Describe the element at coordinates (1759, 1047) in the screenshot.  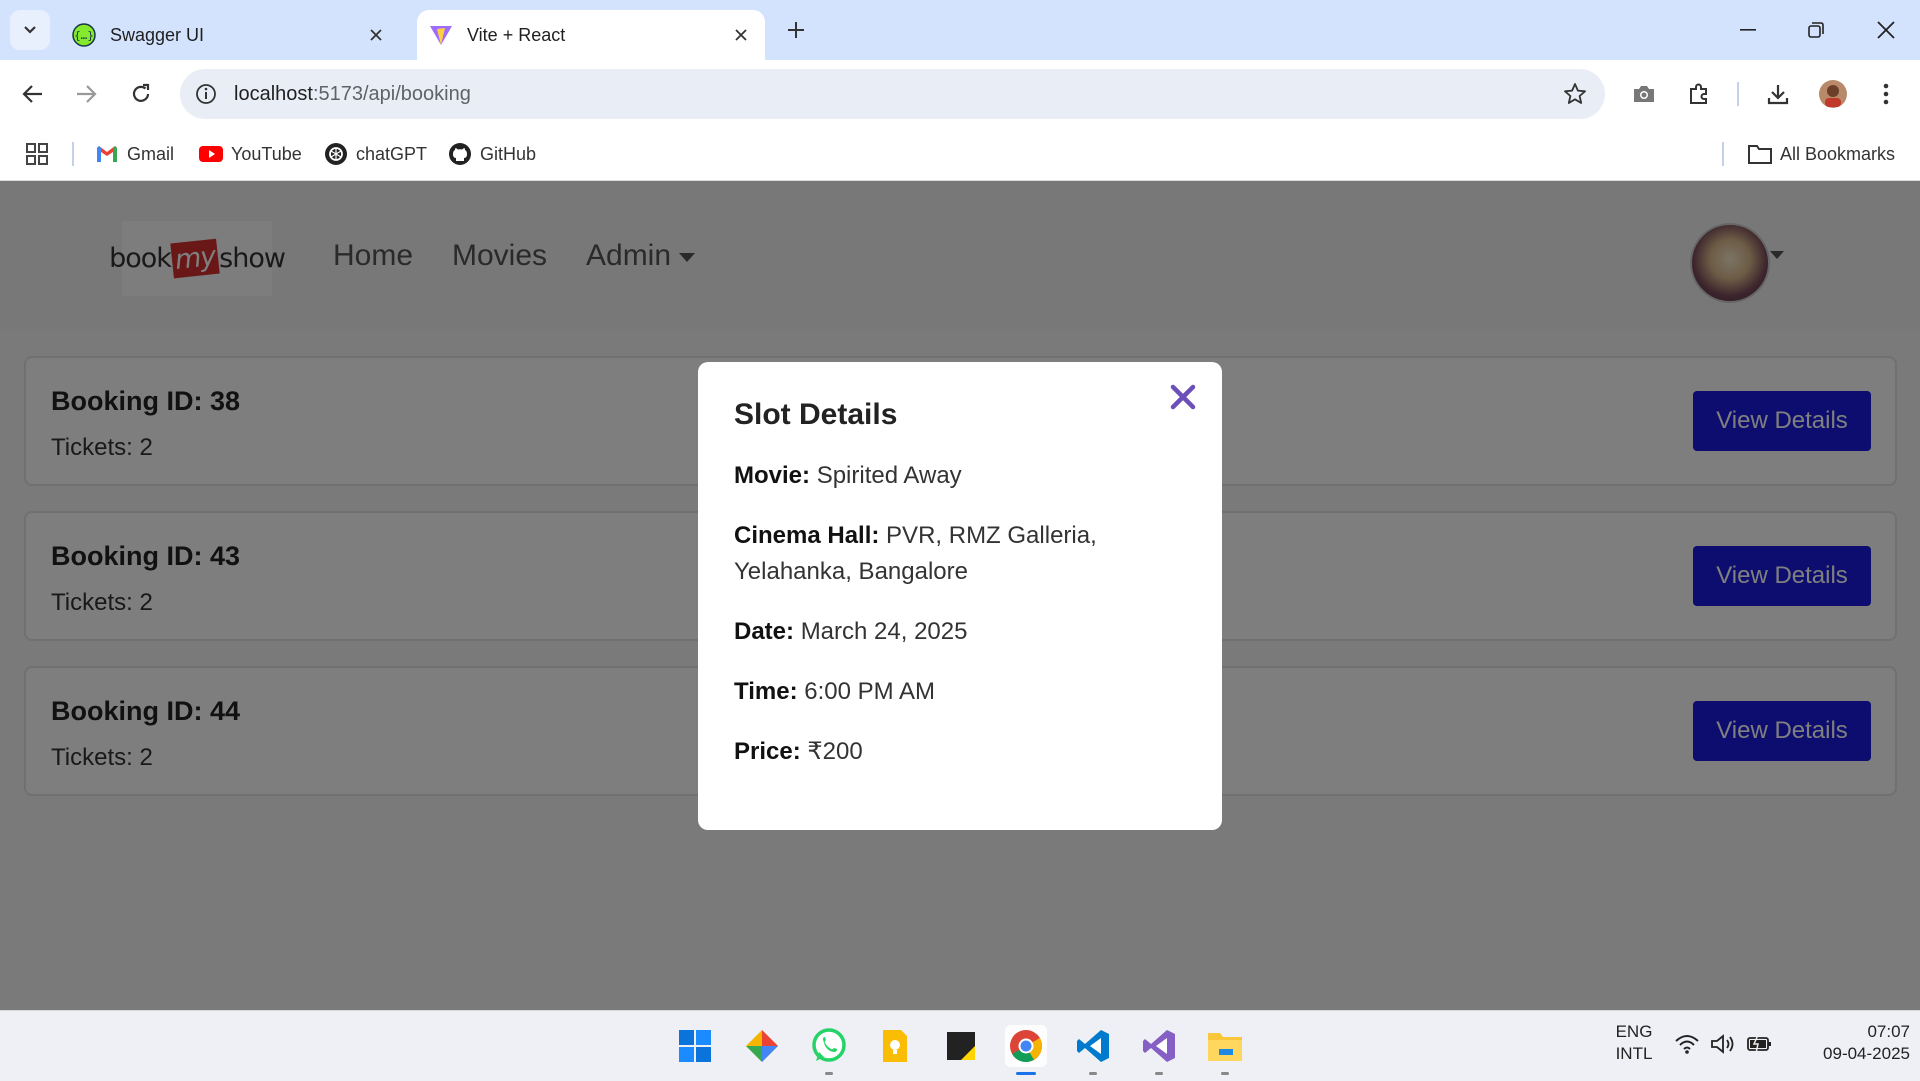
I see `battery-icon` at that location.